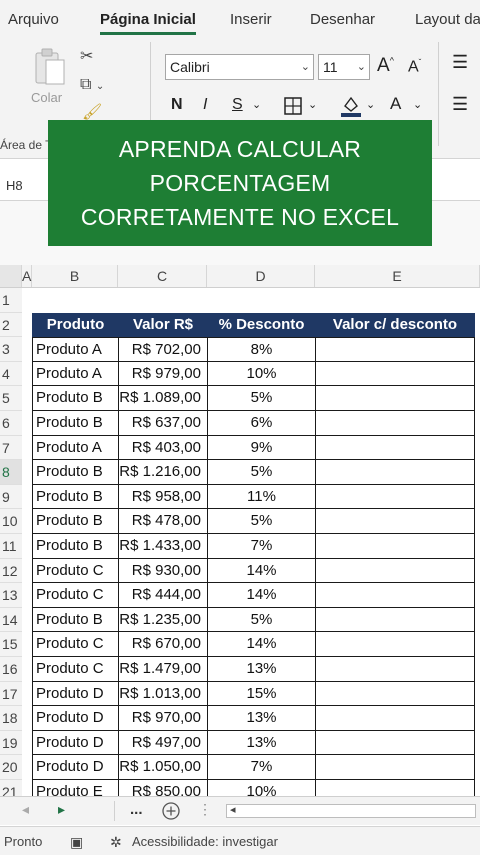 The width and height of the screenshot is (480, 855). What do you see at coordinates (11, 767) in the screenshot?
I see `row-header: 20` at bounding box center [11, 767].